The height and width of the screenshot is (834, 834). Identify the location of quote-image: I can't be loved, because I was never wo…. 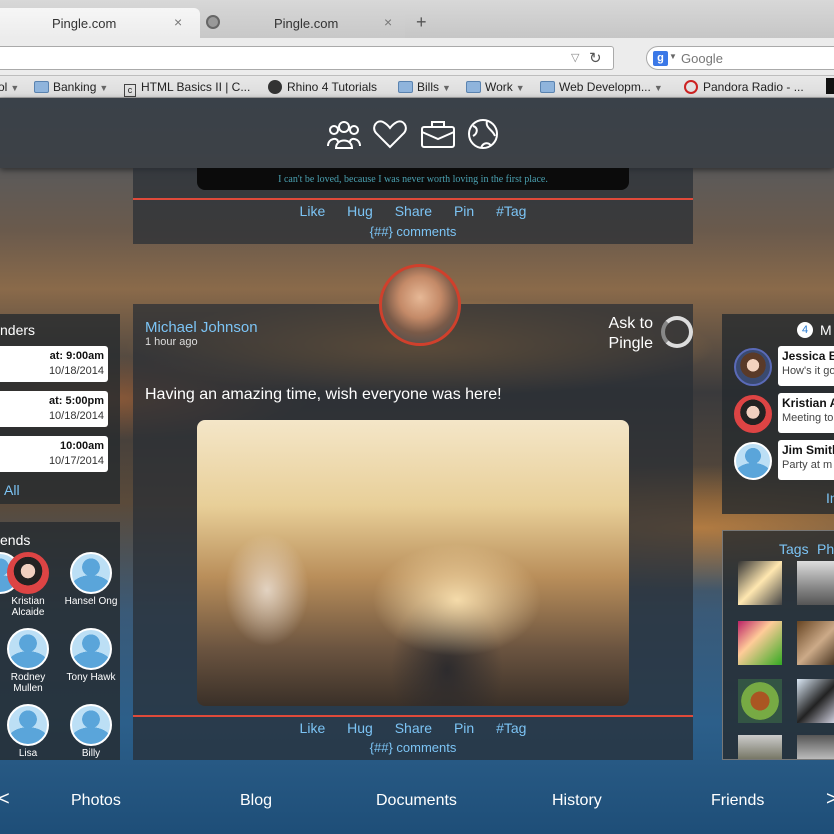
(413, 179).